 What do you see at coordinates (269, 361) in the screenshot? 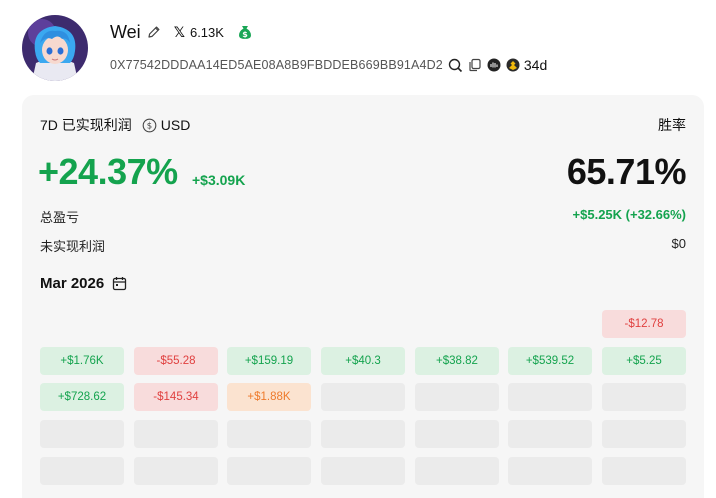
I see `calendar-day-cell: +$159.19` at bounding box center [269, 361].